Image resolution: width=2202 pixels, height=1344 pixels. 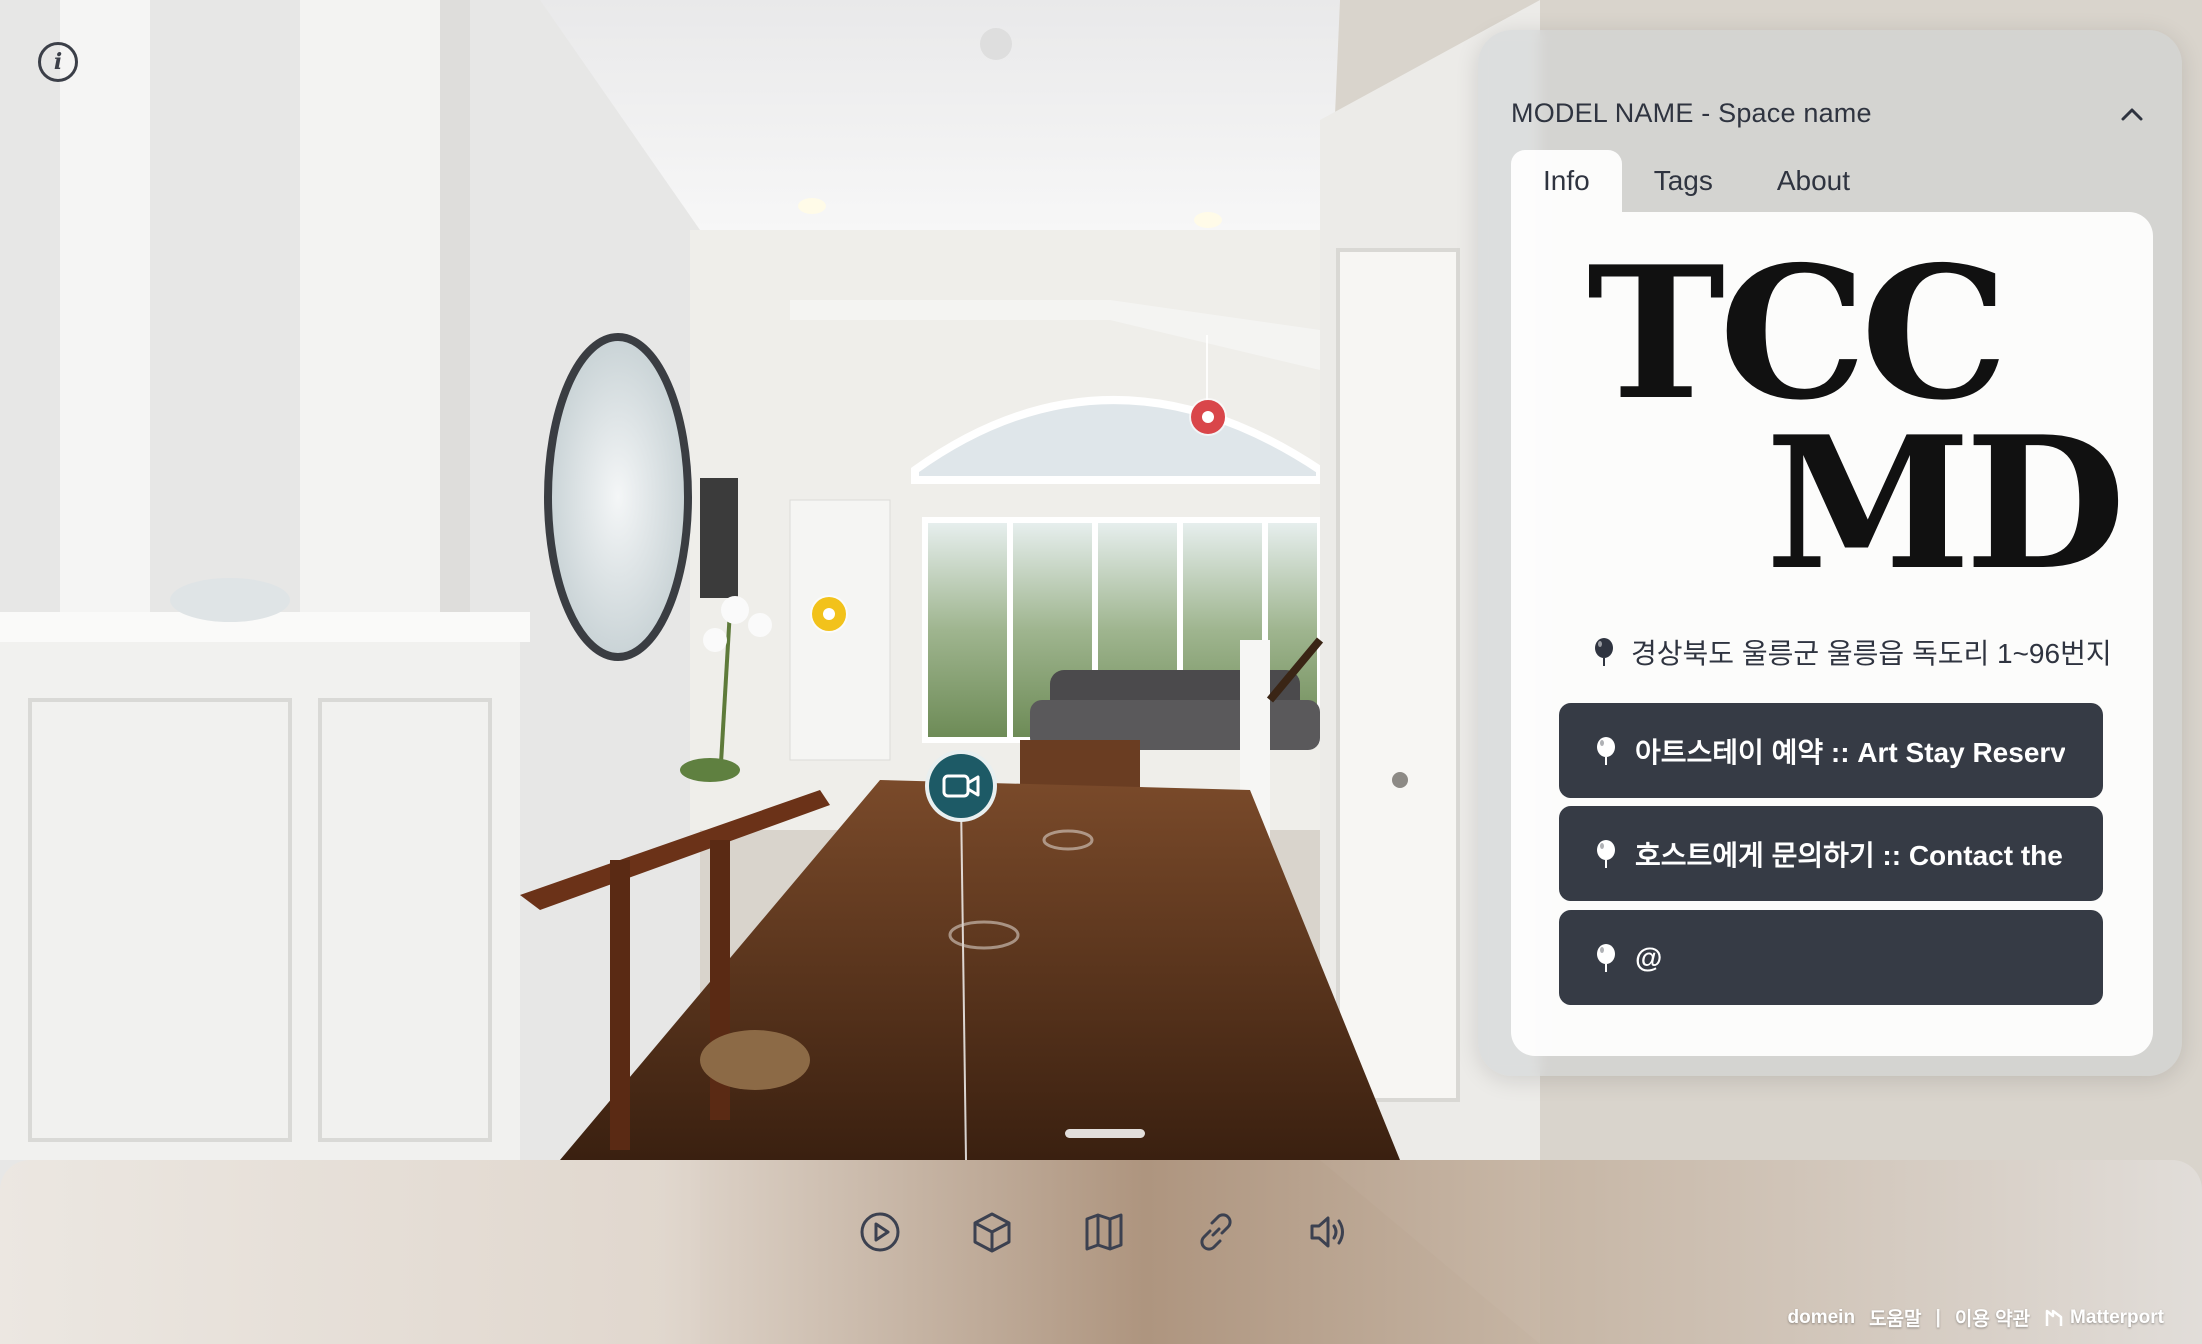 What do you see at coordinates (1208, 417) in the screenshot?
I see `mattertag-red` at bounding box center [1208, 417].